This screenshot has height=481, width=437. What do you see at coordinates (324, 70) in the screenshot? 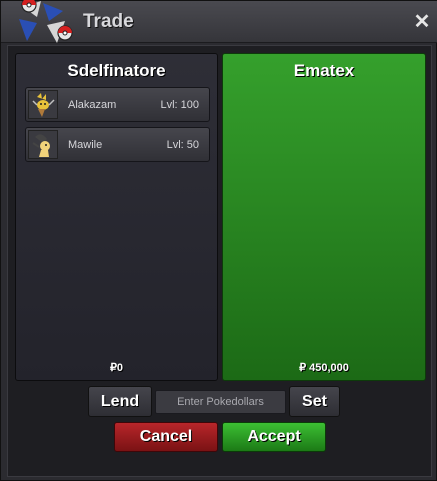
I see `partner-player-name: Ematex` at bounding box center [324, 70].